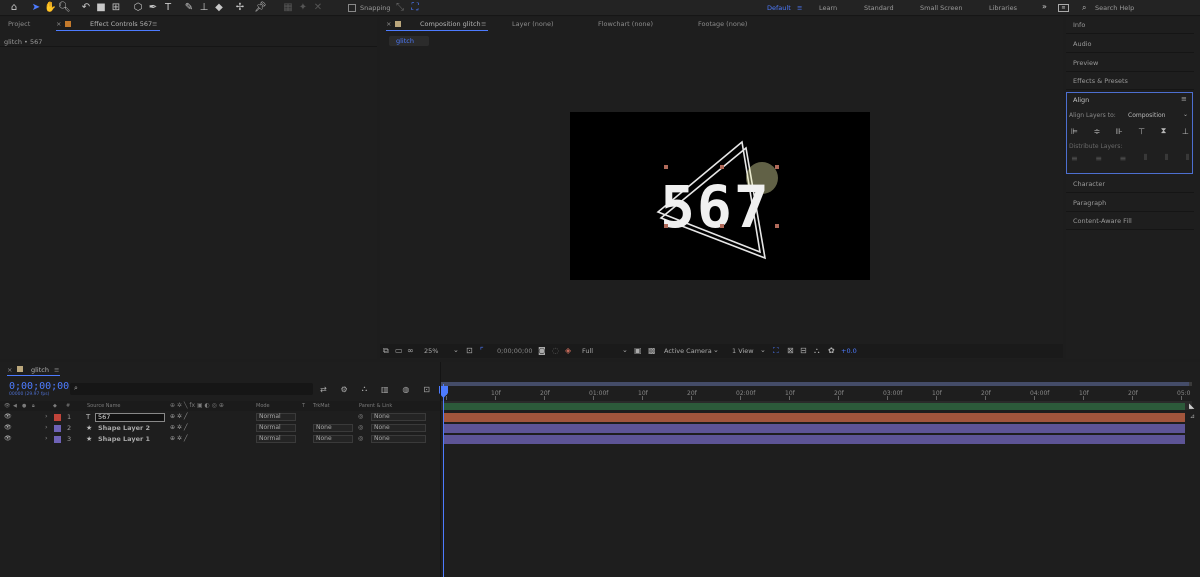 The image size is (1200, 577). What do you see at coordinates (1141, 131) in the screenshot?
I see `align-top-icon: ⊤` at bounding box center [1141, 131].